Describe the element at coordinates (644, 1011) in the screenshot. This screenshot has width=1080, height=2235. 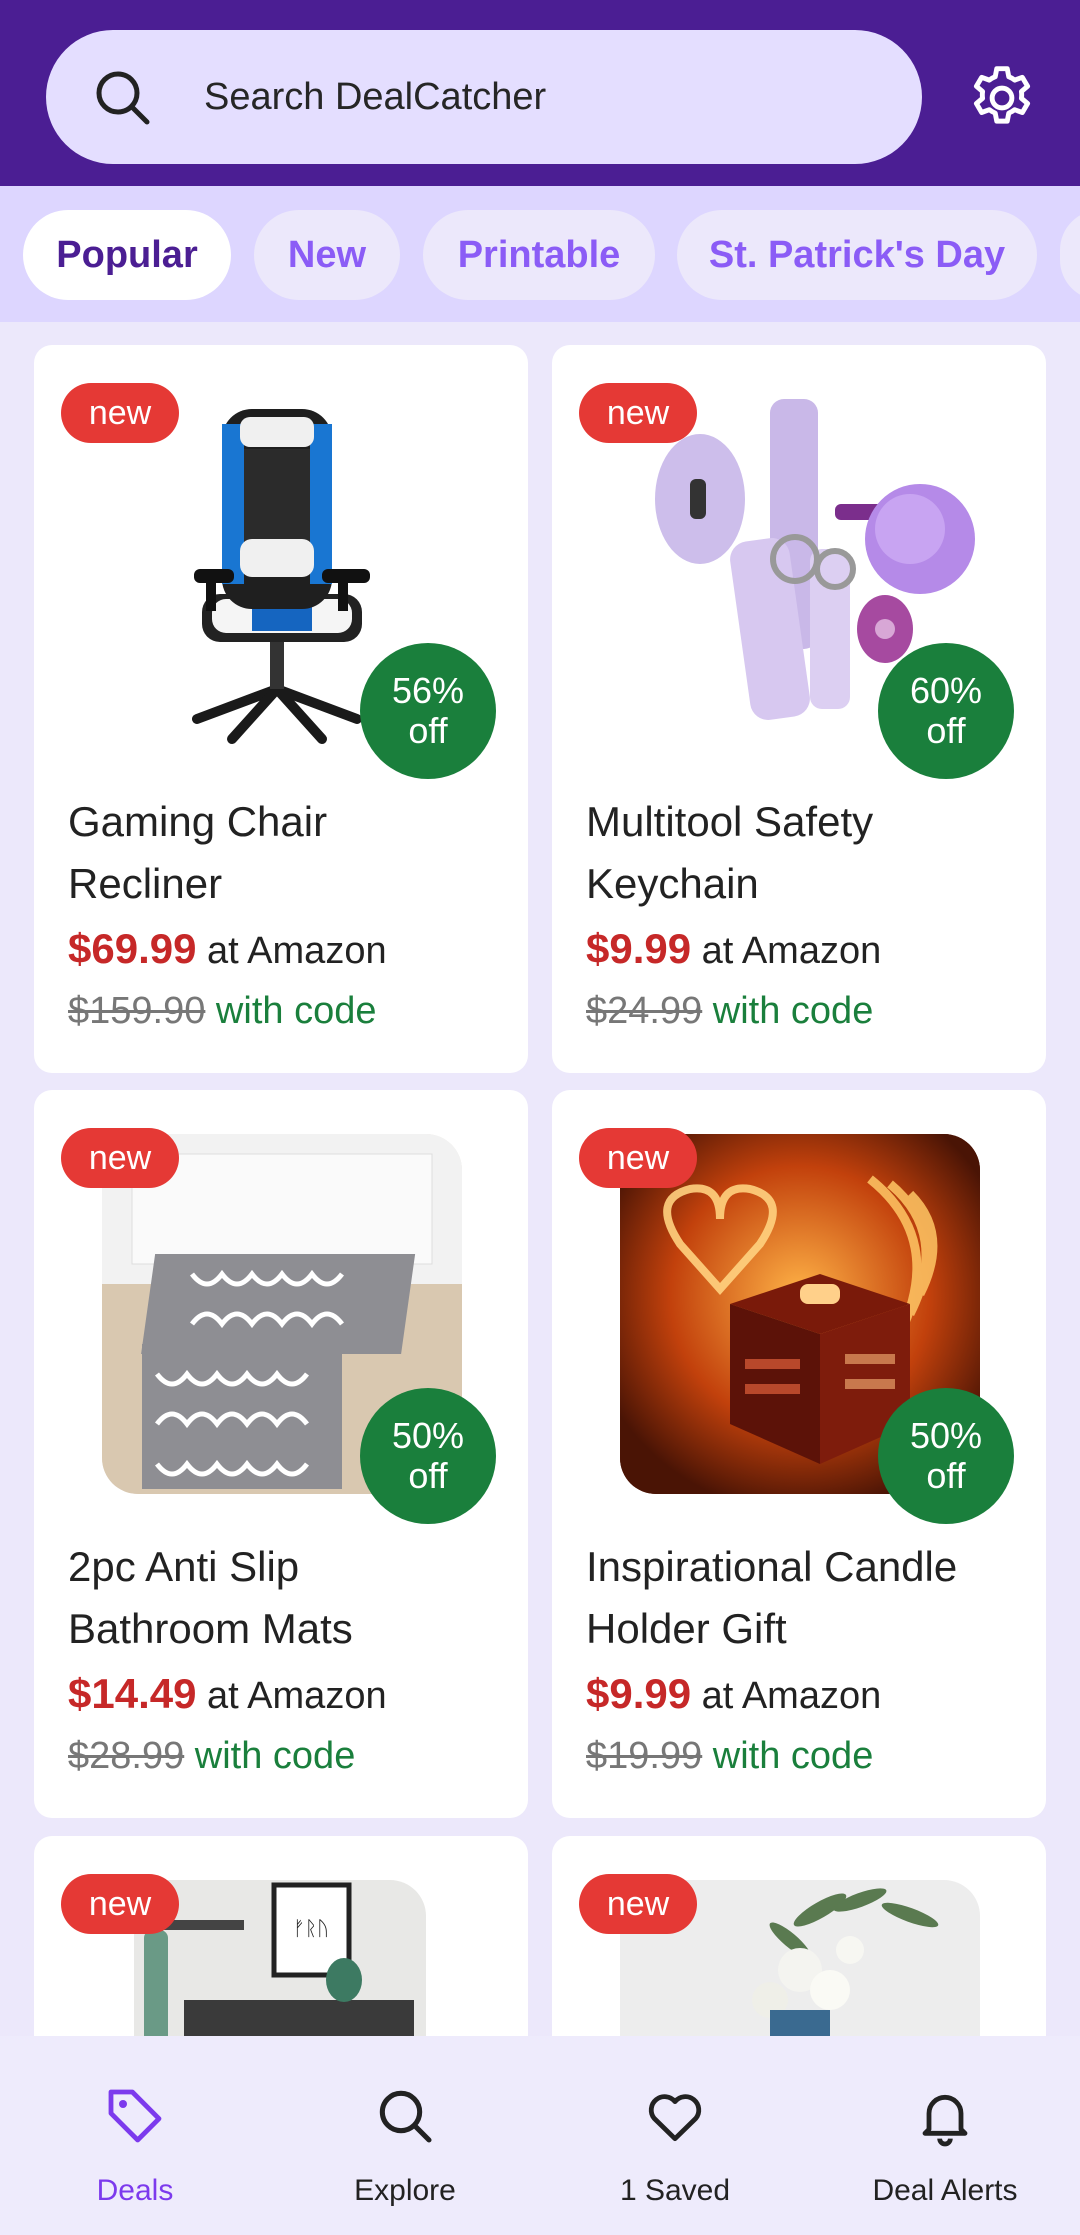
I see `old-price: $24.99` at that location.